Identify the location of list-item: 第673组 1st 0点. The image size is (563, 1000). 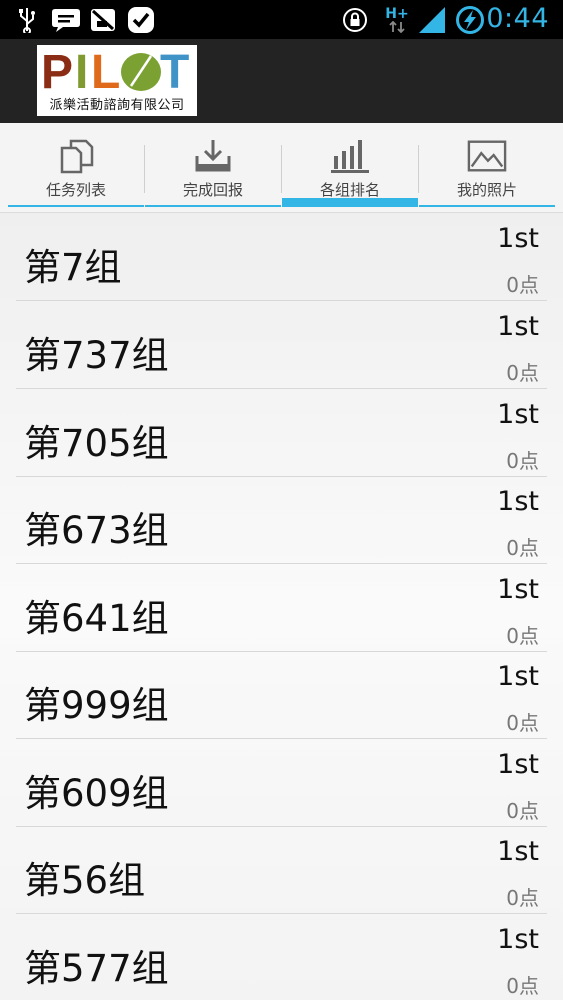
(281, 520).